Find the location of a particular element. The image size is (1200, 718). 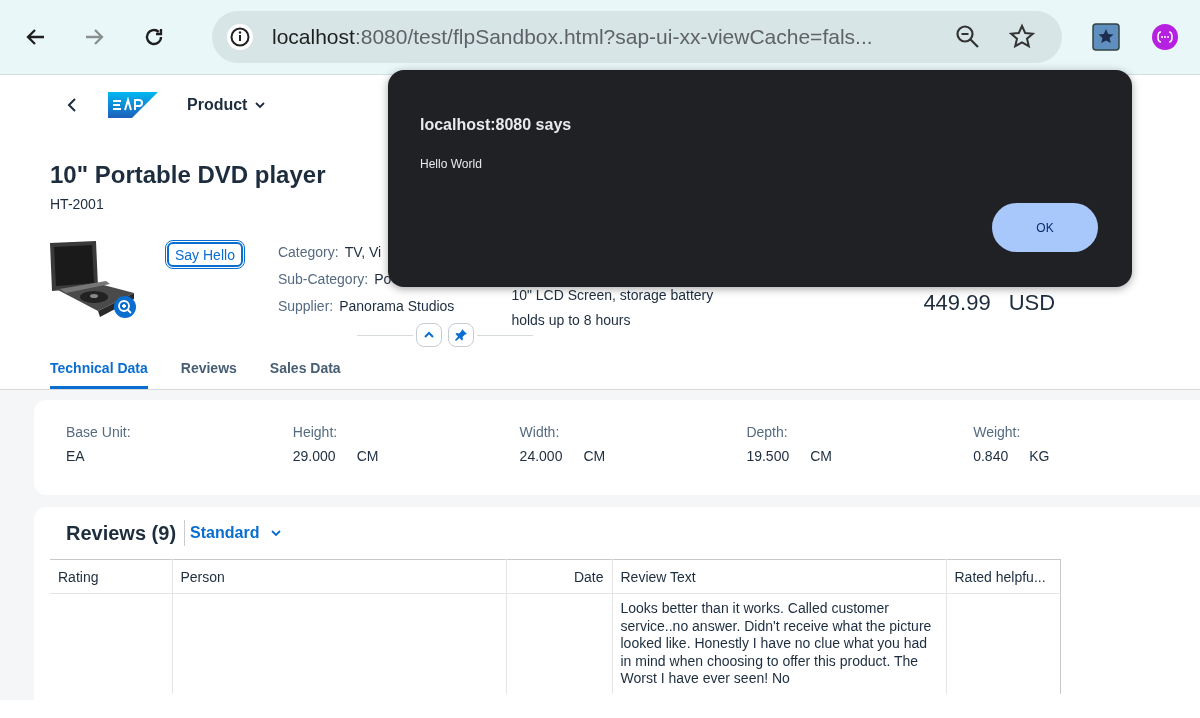

unit: KG is located at coordinates (1039, 456).